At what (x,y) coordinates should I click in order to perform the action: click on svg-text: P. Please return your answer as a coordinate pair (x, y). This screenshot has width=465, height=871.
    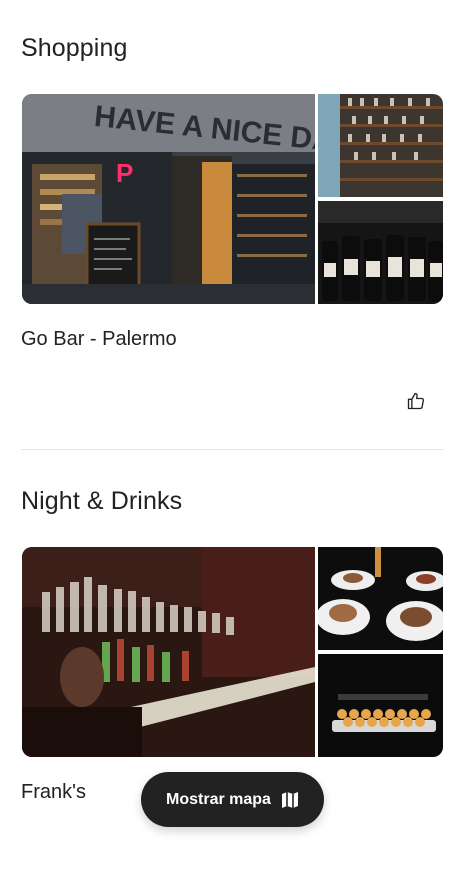
    Looking at the image, I should click on (124, 173).